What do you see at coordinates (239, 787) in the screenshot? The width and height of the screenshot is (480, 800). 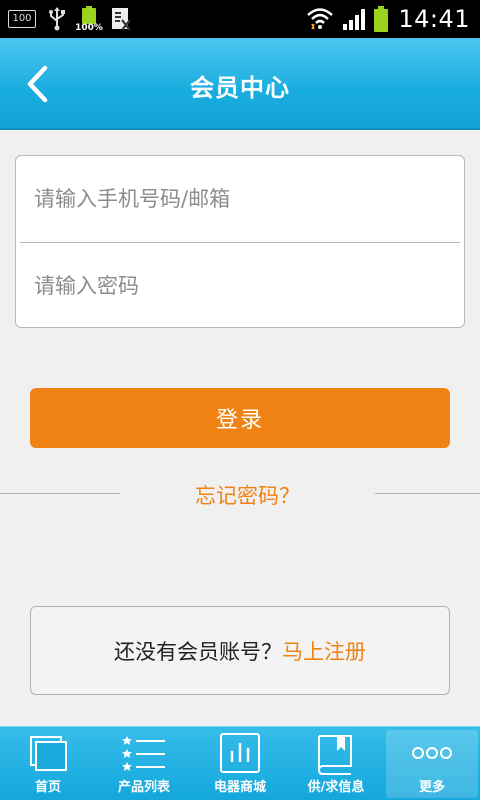 I see `tab-label-appliance-mall: 电器商城` at bounding box center [239, 787].